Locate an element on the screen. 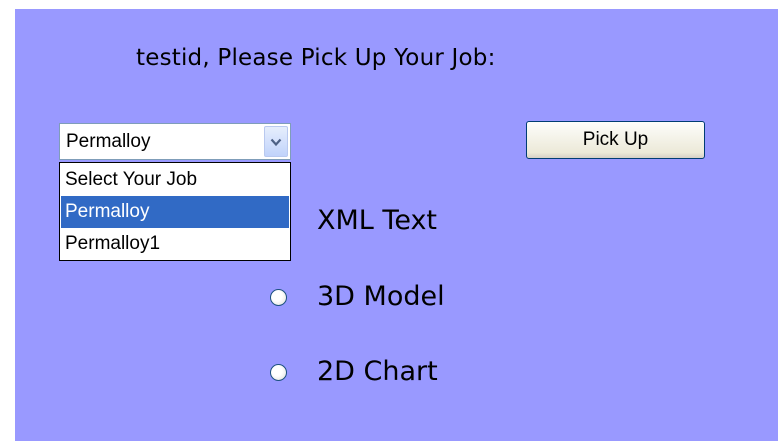 The height and width of the screenshot is (441, 778). radio-label: 3D Model is located at coordinates (381, 296).